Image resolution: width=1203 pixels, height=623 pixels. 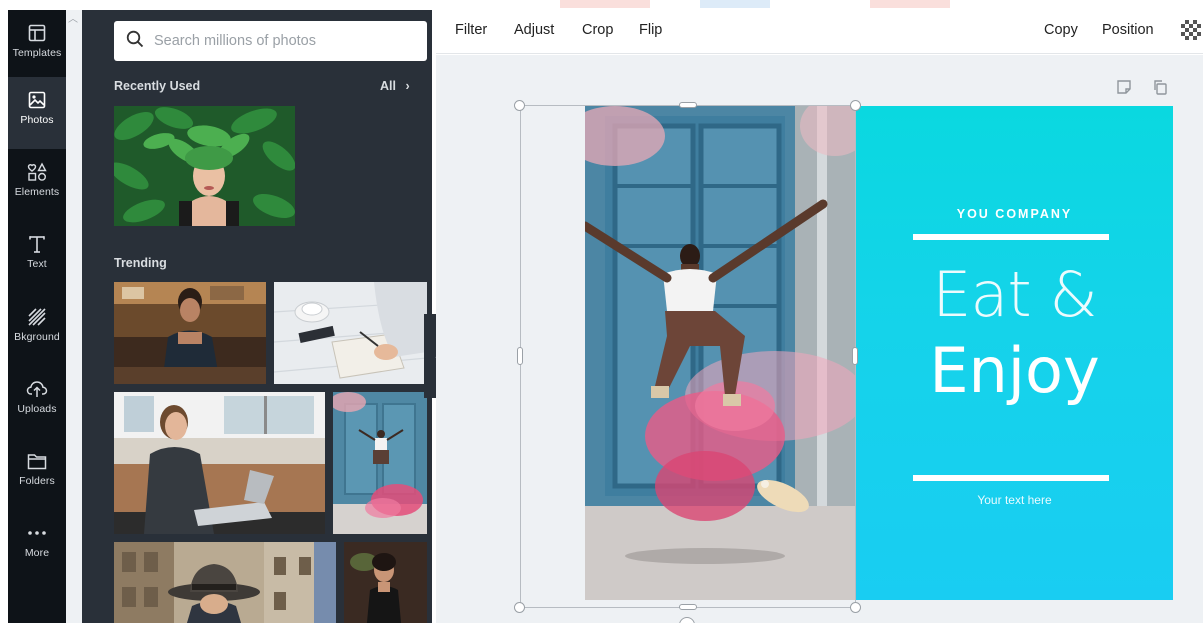 What do you see at coordinates (534, 30) in the screenshot?
I see `adjust-button: Adjust` at bounding box center [534, 30].